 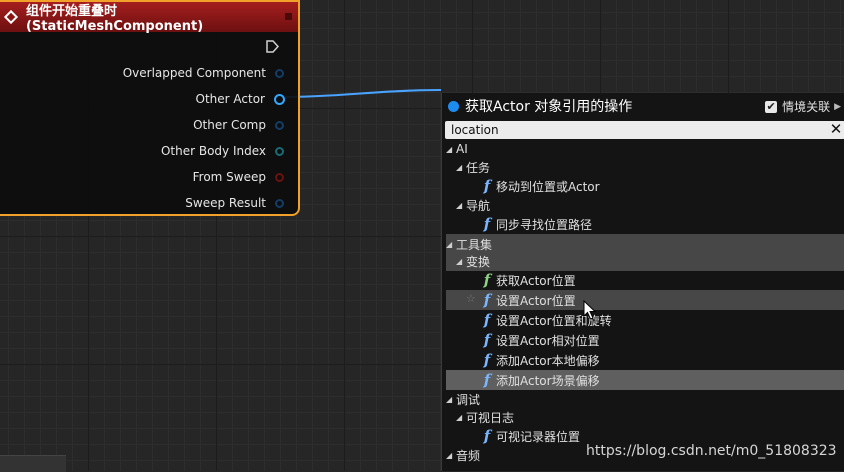 I want to click on category-label: AI, so click(x=462, y=149).